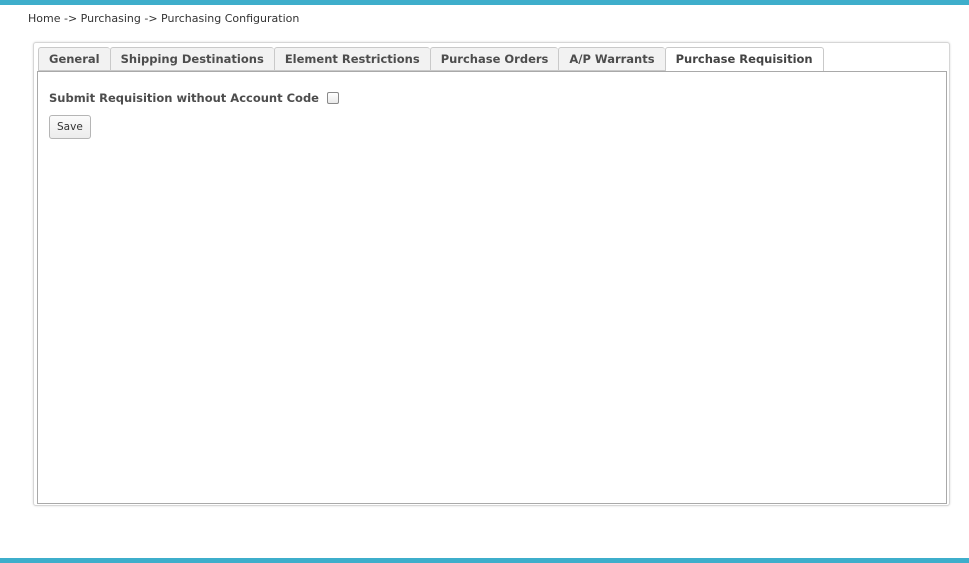 This screenshot has width=969, height=563. What do you see at coordinates (484, 2) in the screenshot?
I see `top-accent-bar` at bounding box center [484, 2].